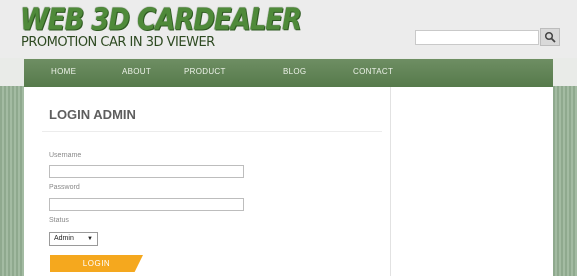  I want to click on site-logo-title: WEB 3D CARDEALER, so click(161, 20).